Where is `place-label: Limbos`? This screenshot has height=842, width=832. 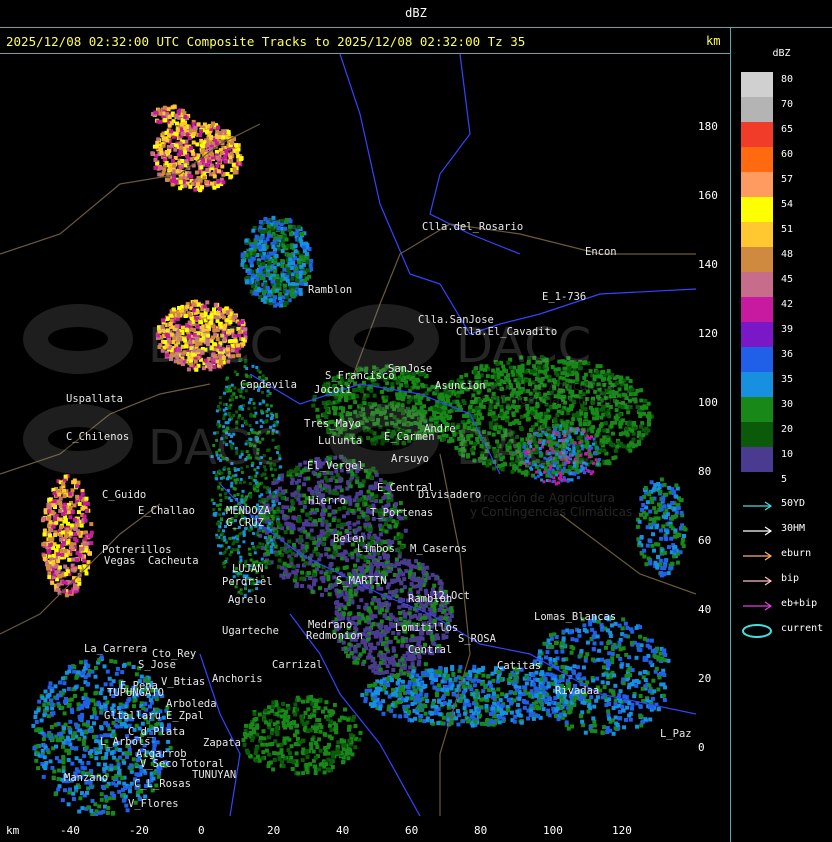
place-label: Limbos is located at coordinates (376, 549).